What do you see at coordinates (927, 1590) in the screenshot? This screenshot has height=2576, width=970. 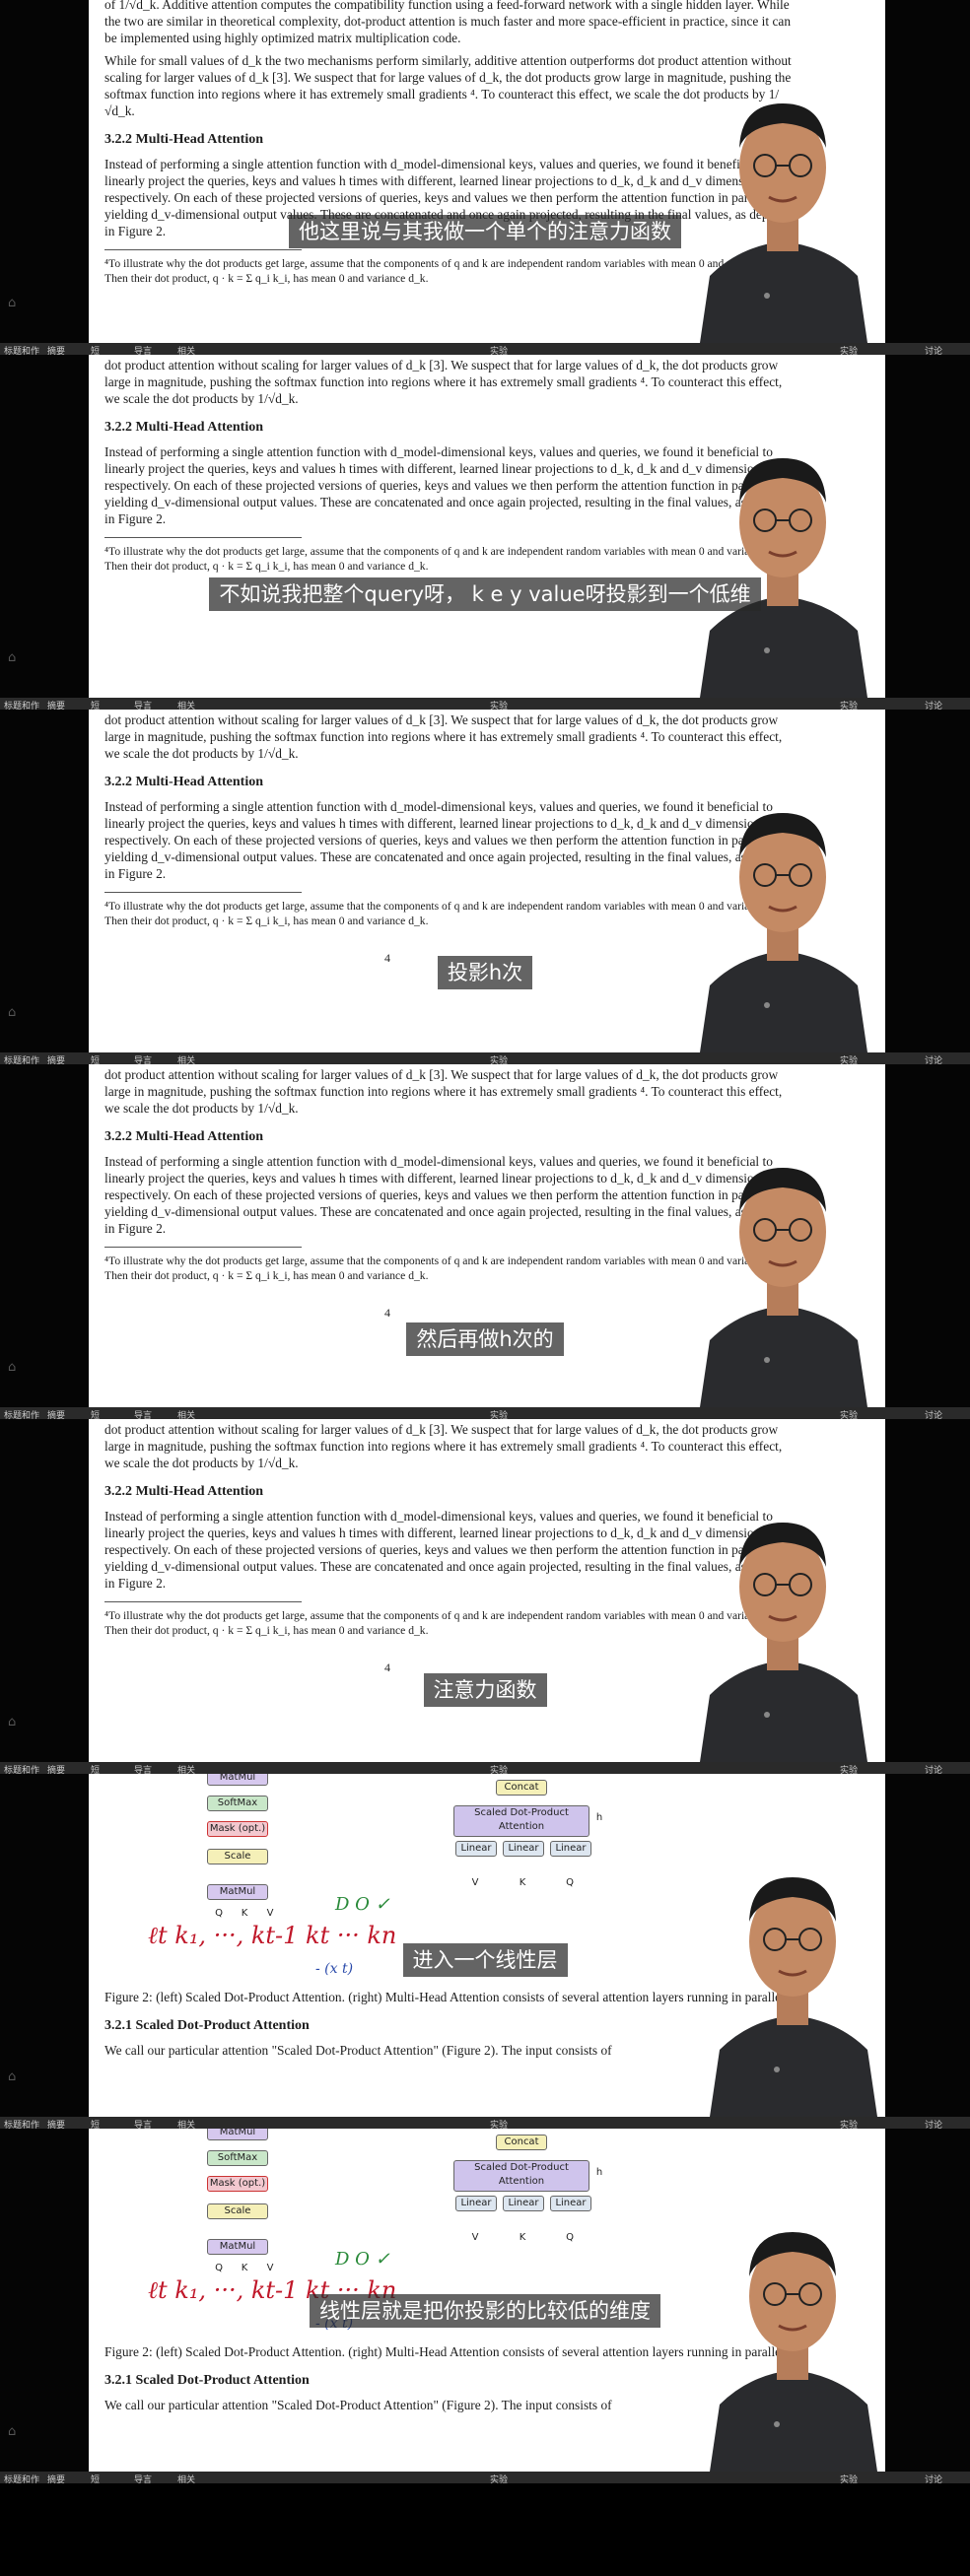 I see `right-panel` at bounding box center [927, 1590].